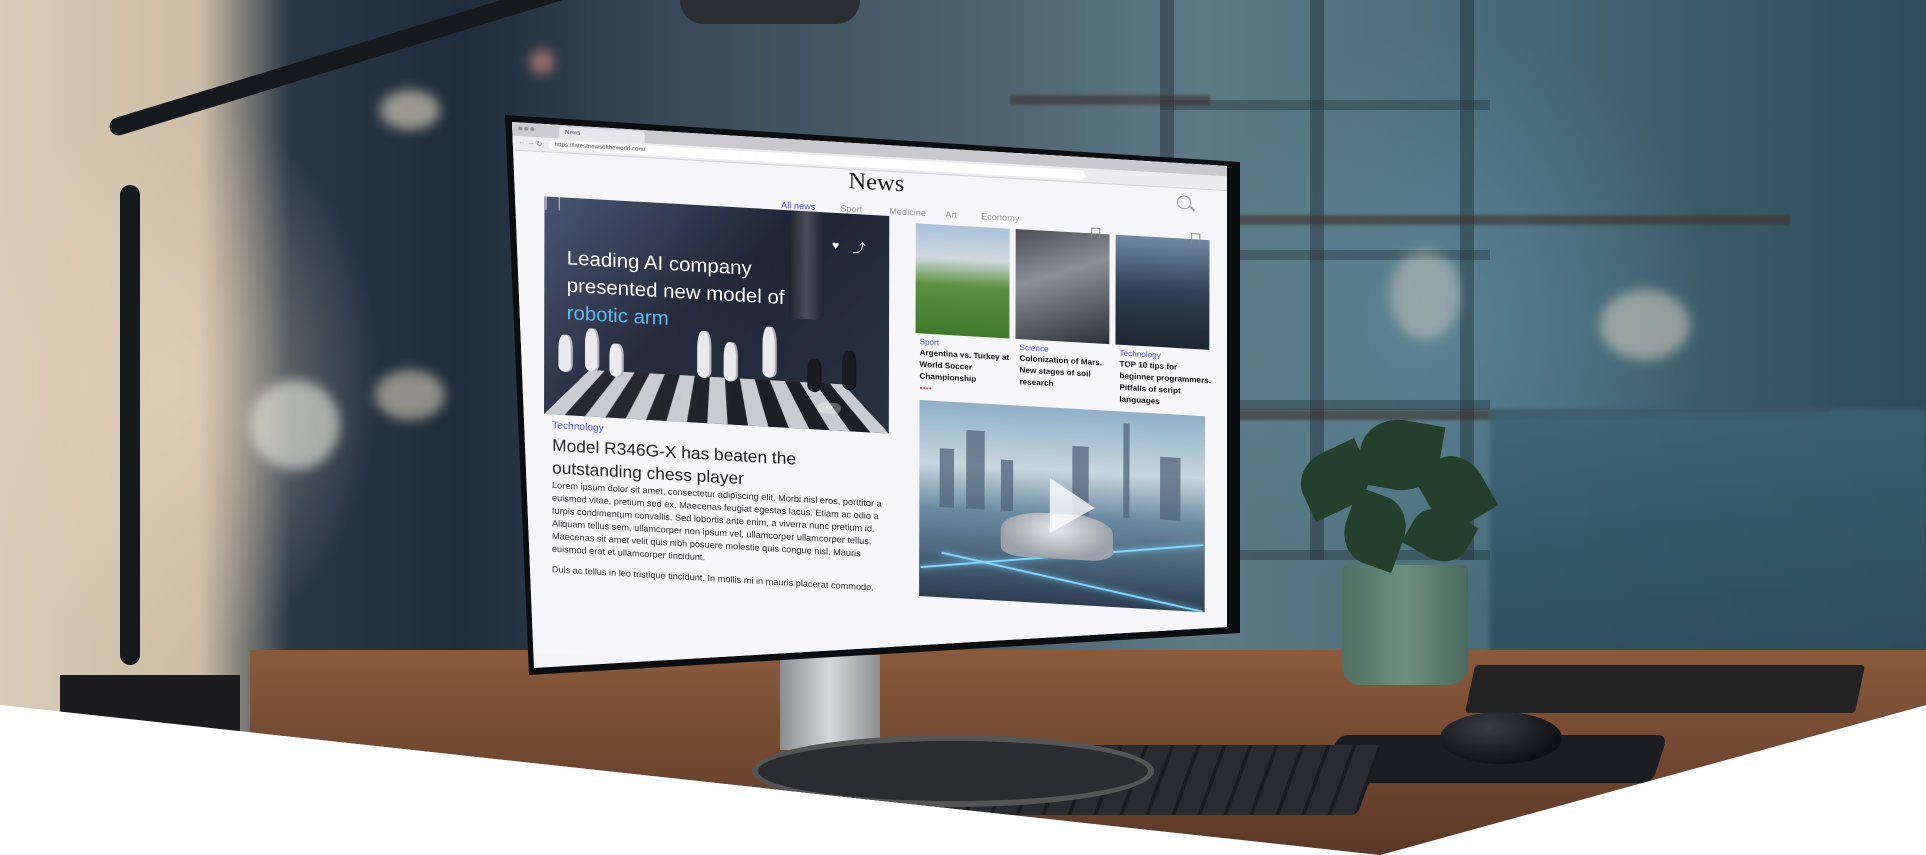  I want to click on road-light, so click(1072, 582).